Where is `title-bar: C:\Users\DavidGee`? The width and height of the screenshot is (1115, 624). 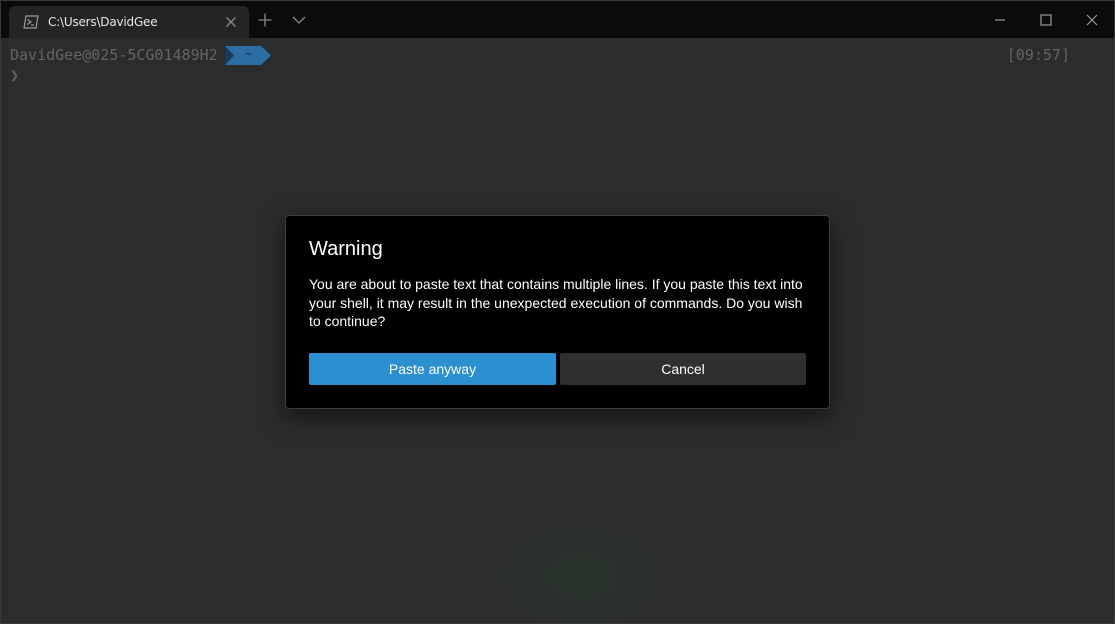
title-bar: C:\Users\DavidGee is located at coordinates (557, 19).